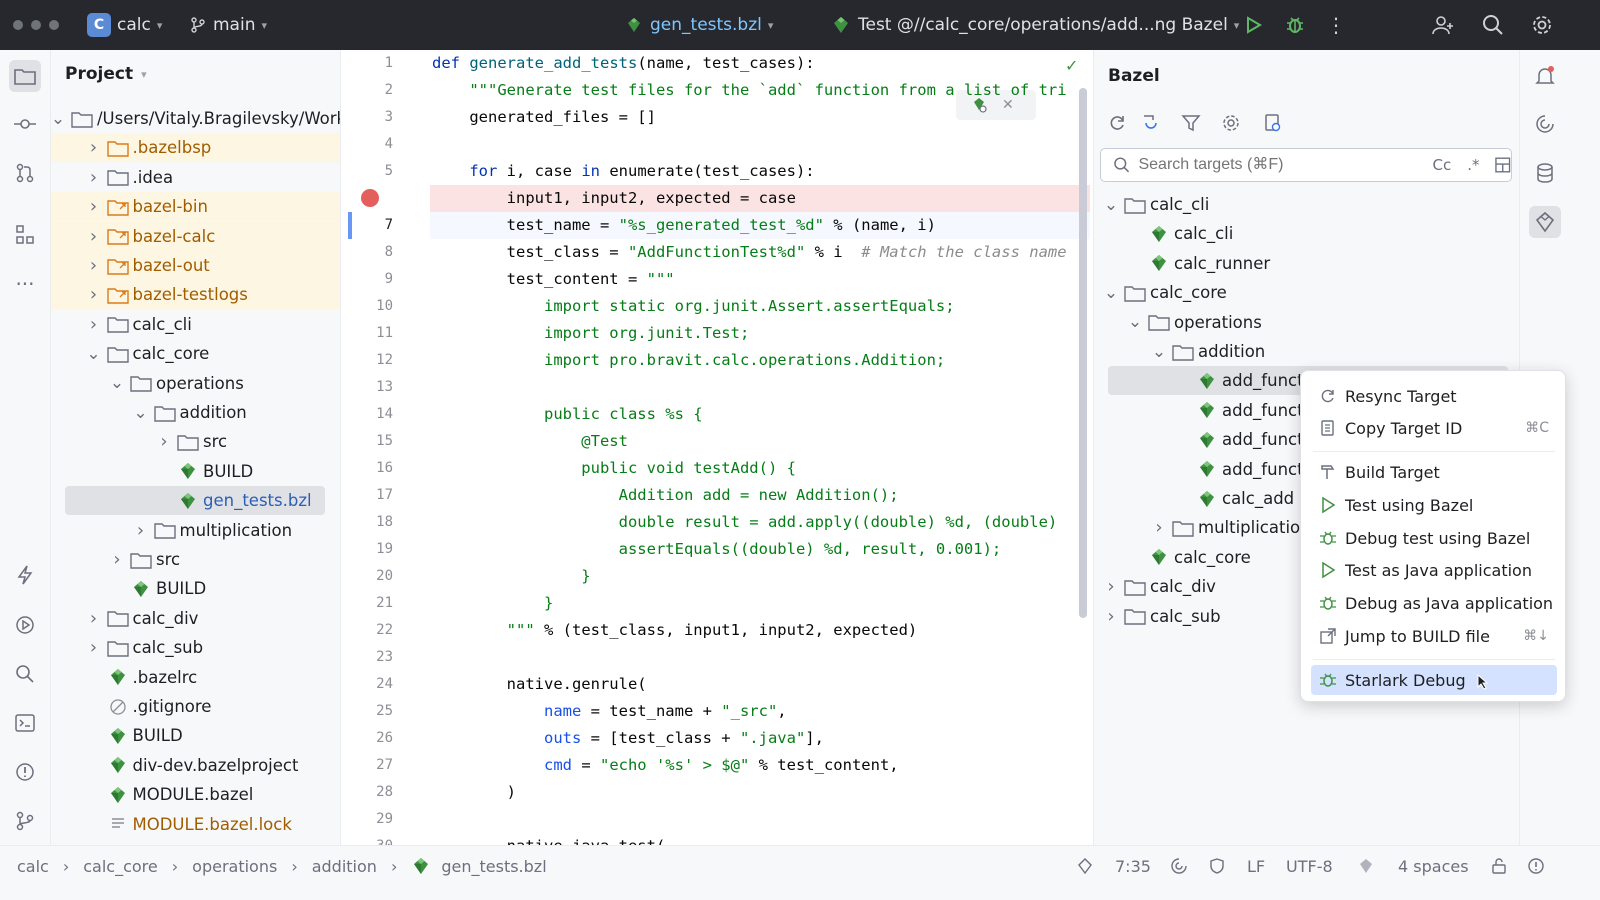  What do you see at coordinates (367, 279) in the screenshot?
I see `line-number: 9` at bounding box center [367, 279].